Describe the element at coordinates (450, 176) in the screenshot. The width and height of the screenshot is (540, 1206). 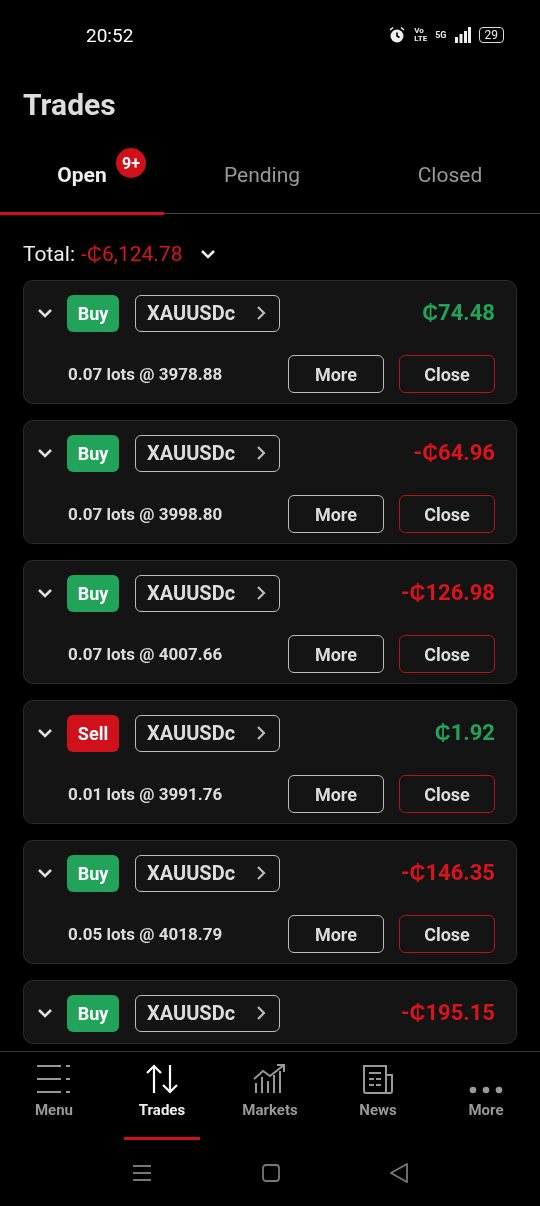
I see `tab: Closed` at that location.